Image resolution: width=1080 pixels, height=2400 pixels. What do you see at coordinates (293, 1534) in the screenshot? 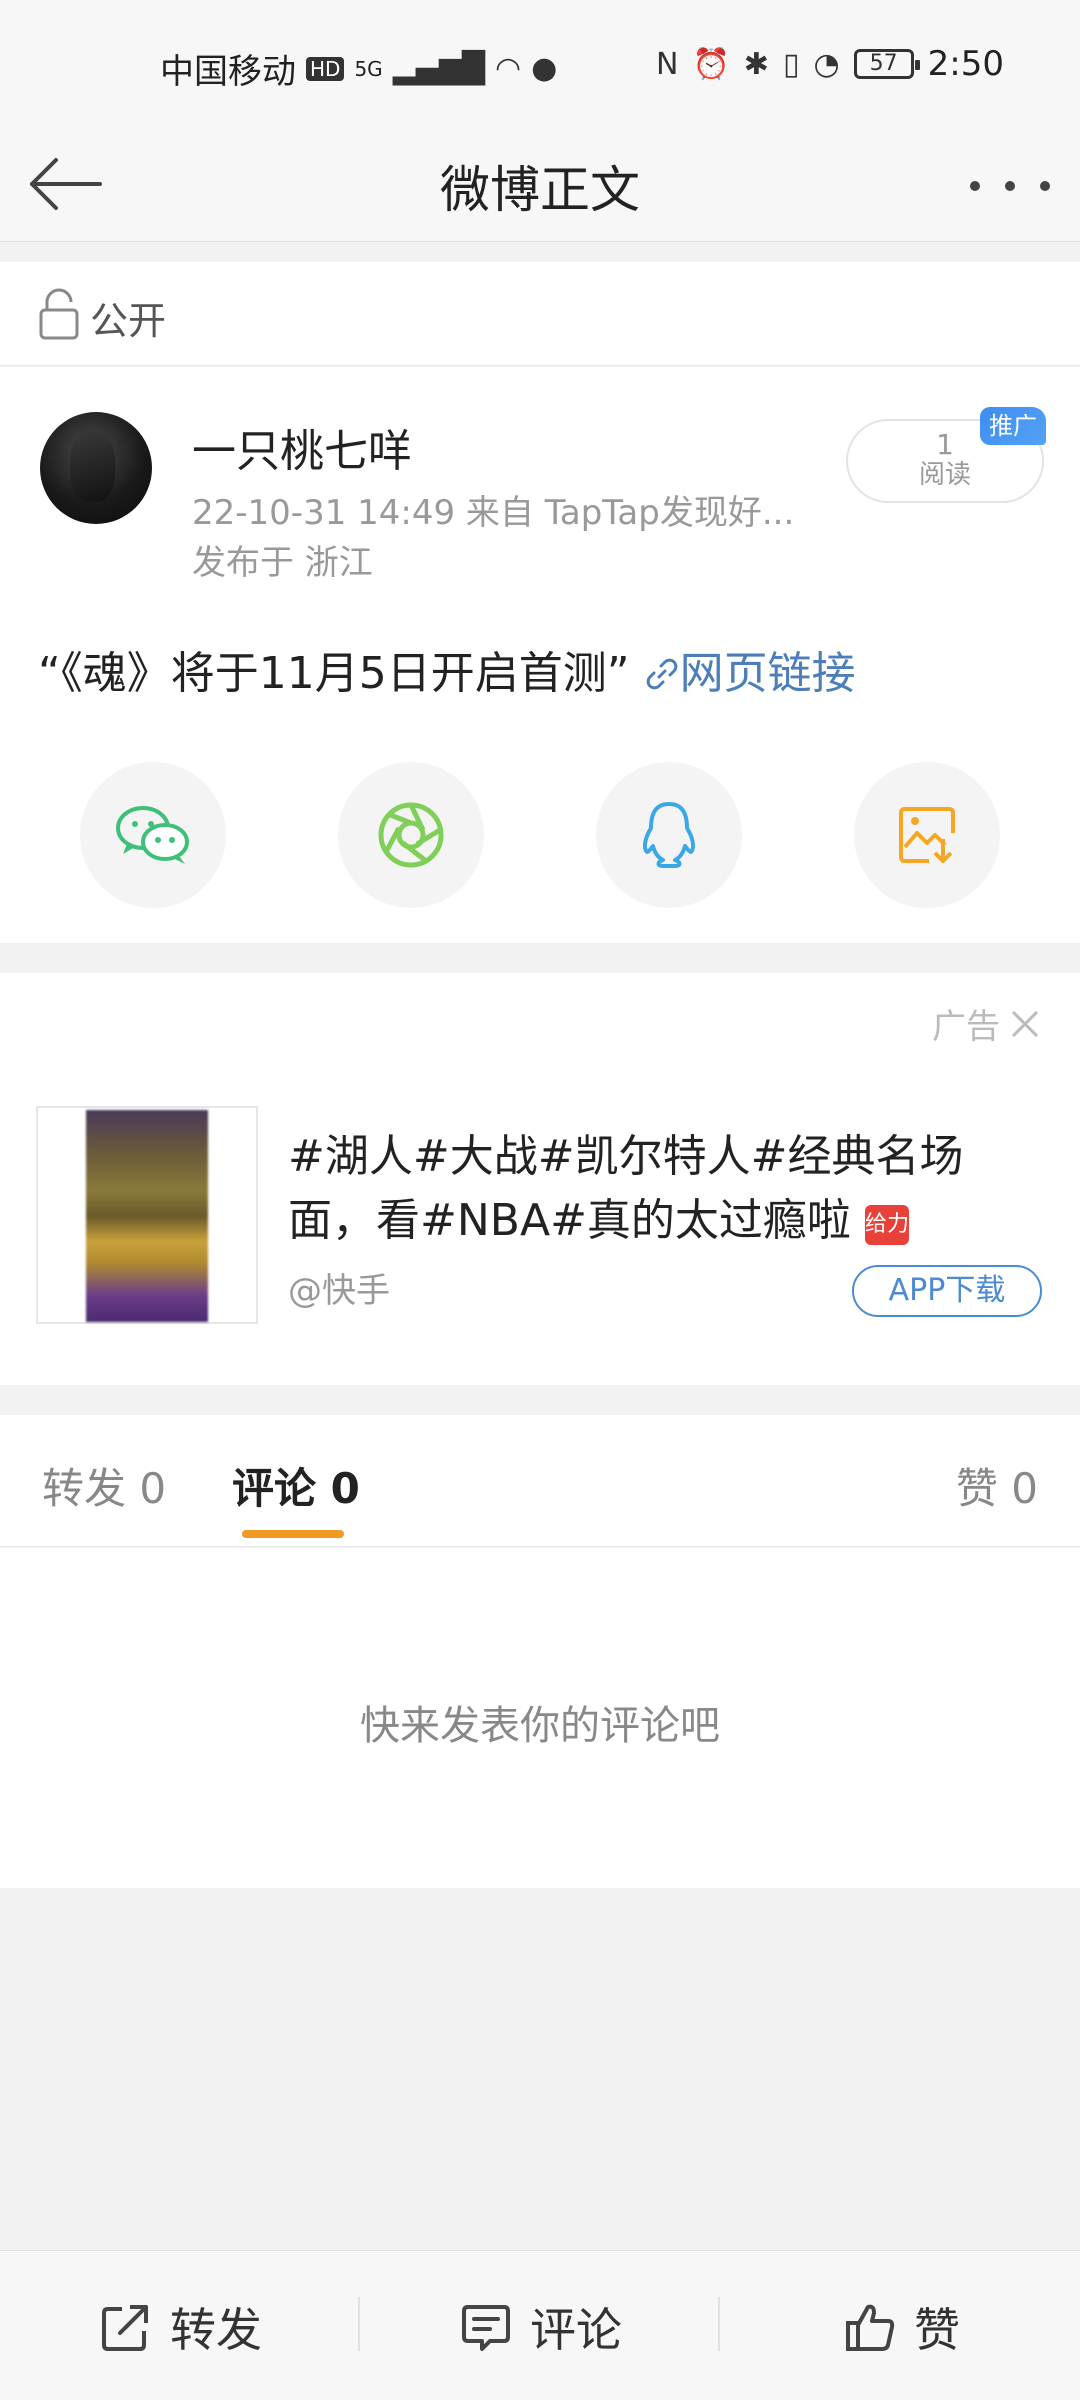
I see `tab-active-indicator` at bounding box center [293, 1534].